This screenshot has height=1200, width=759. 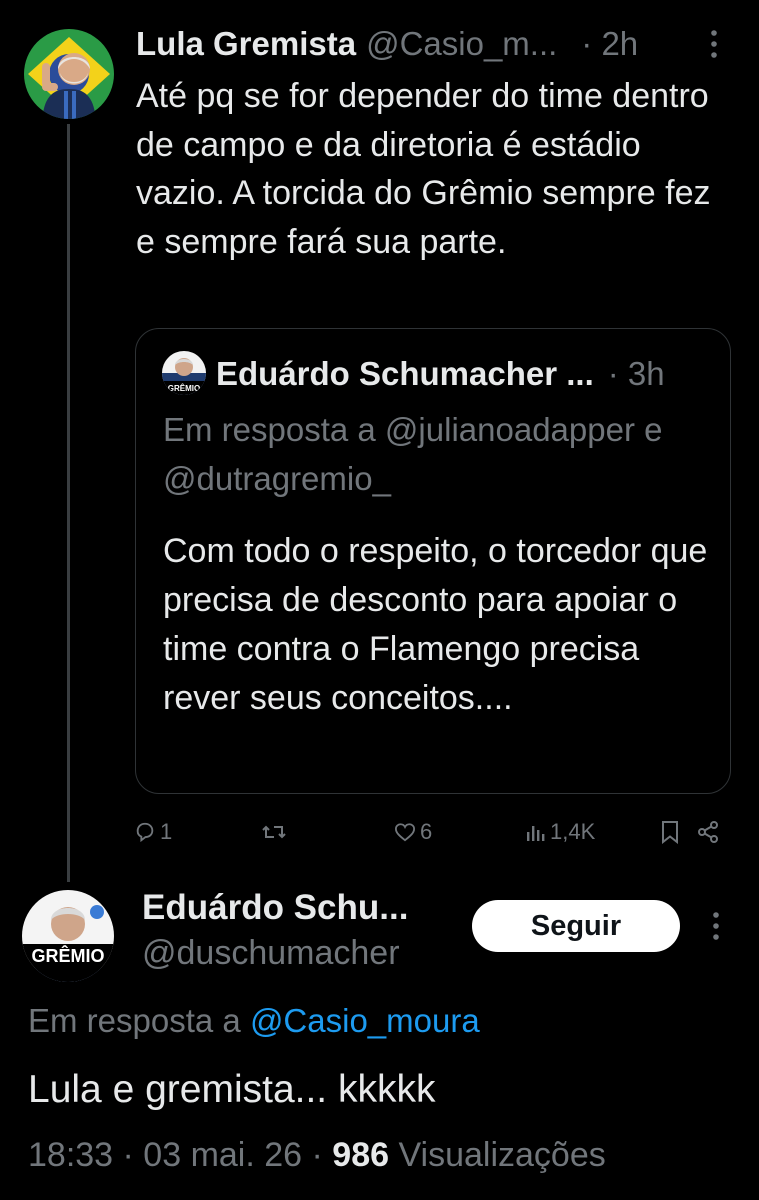 I want to click on main-tweet-text: Lula e gremista... kkkkk, so click(x=232, y=1089).